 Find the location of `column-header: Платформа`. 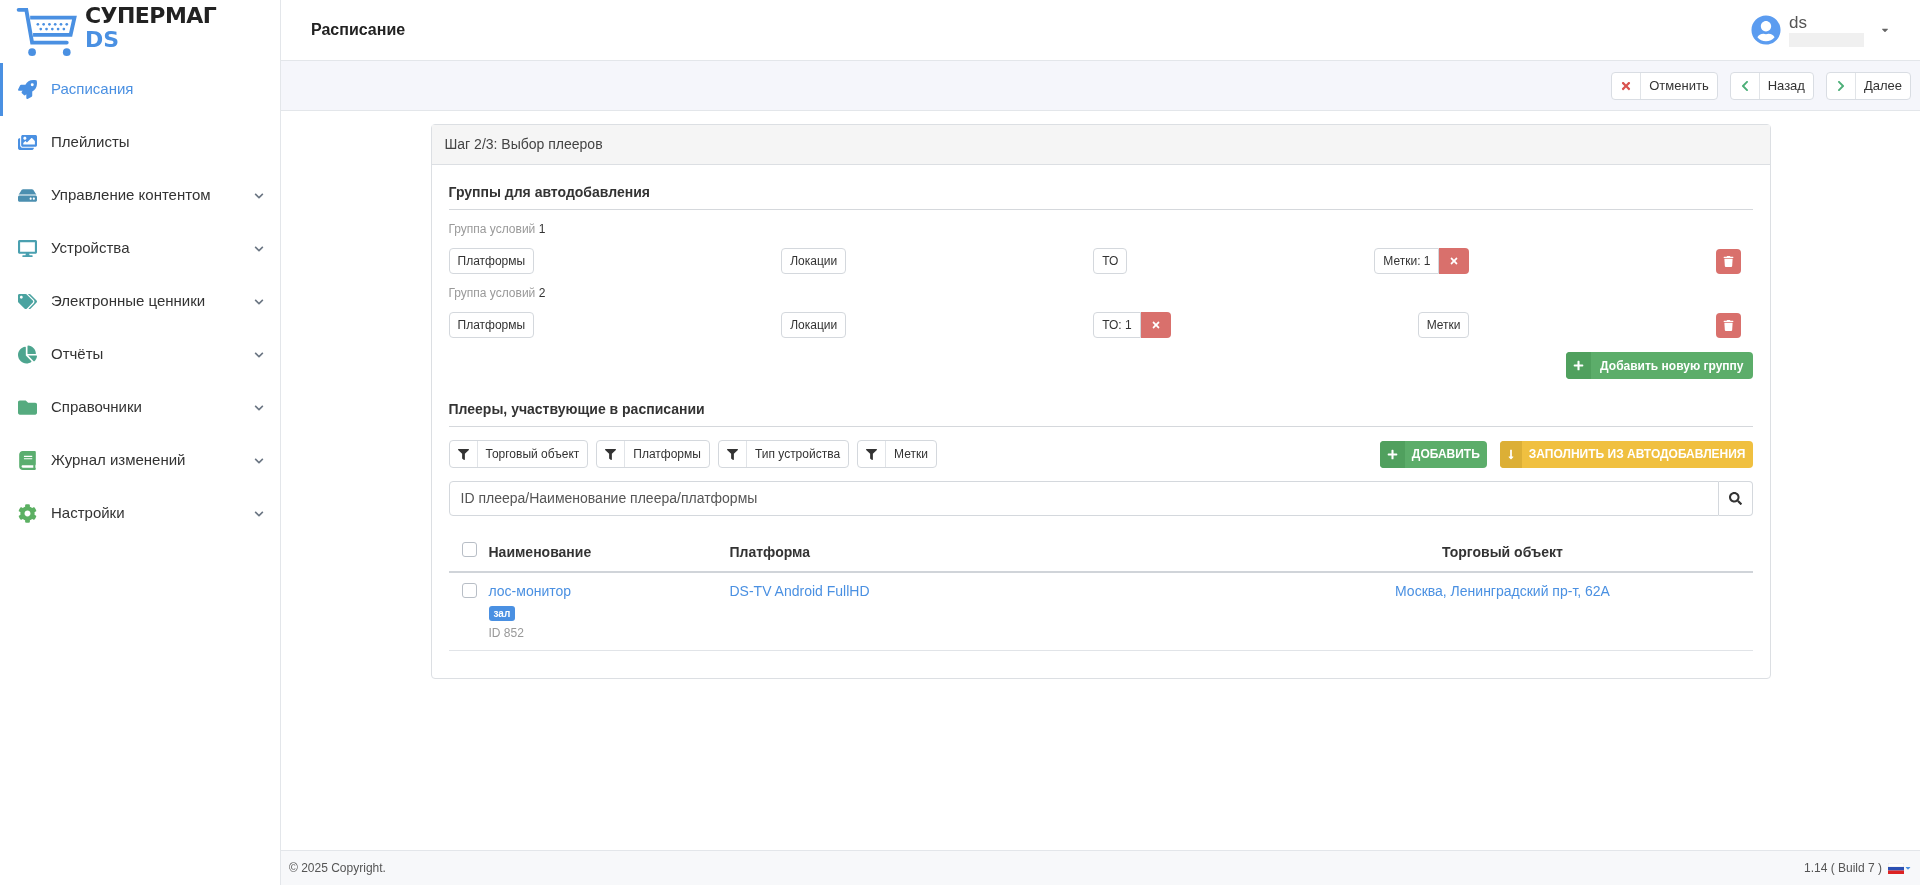

column-header: Платформа is located at coordinates (991, 553).